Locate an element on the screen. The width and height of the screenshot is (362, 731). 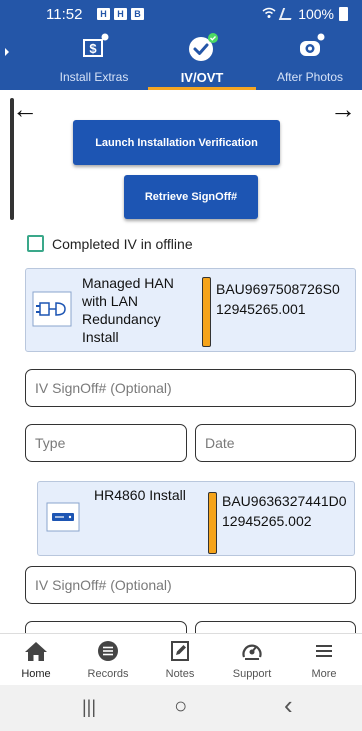
date-input: Date is located at coordinates (275, 443).